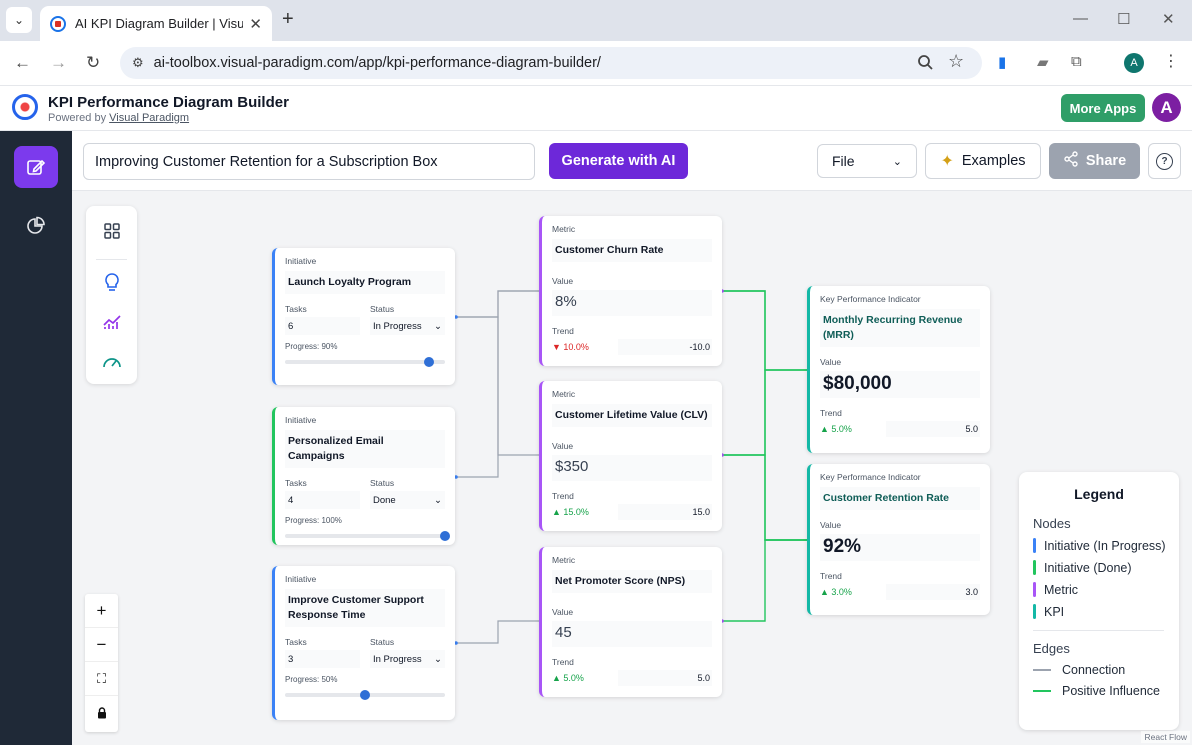 This screenshot has height=745, width=1192. What do you see at coordinates (296, 483) in the screenshot?
I see `tasks-label: Tasks` at bounding box center [296, 483].